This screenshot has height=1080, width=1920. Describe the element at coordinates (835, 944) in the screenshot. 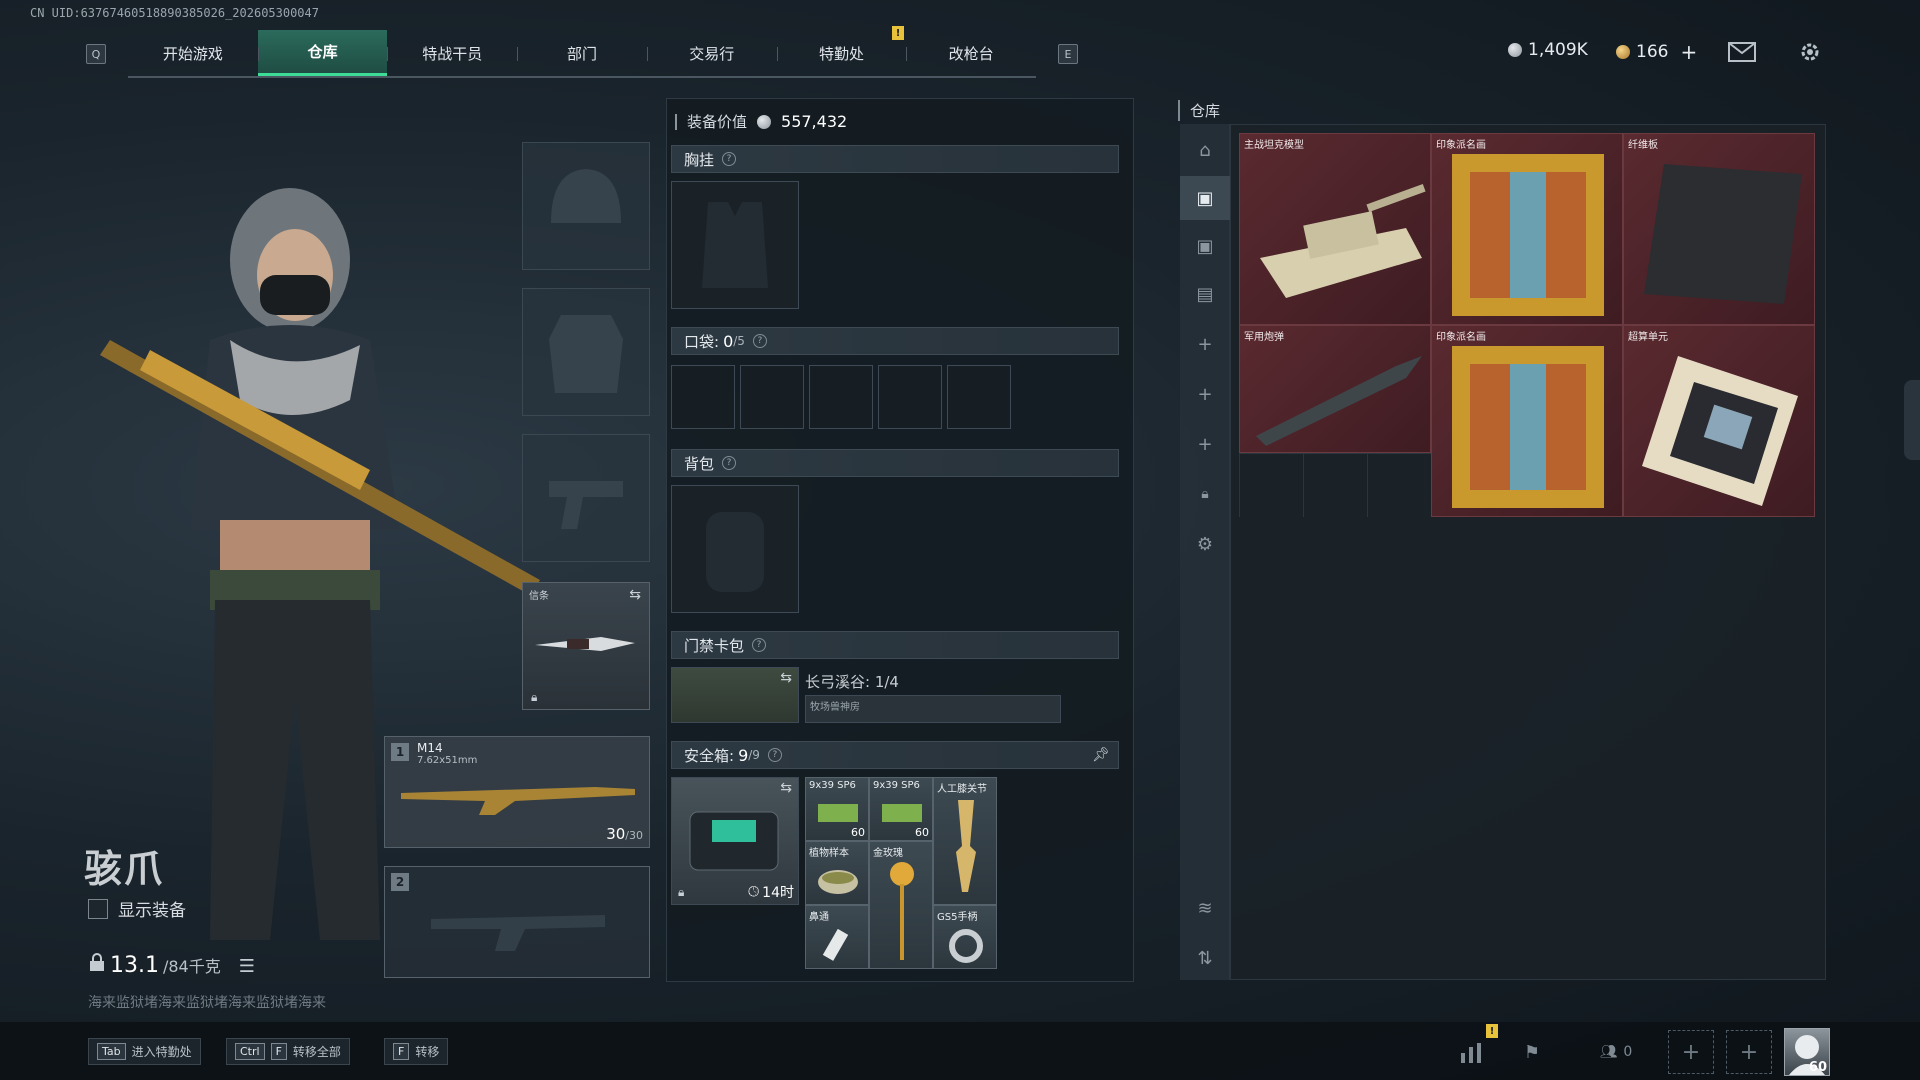

I see `nasal-spray-icon` at that location.